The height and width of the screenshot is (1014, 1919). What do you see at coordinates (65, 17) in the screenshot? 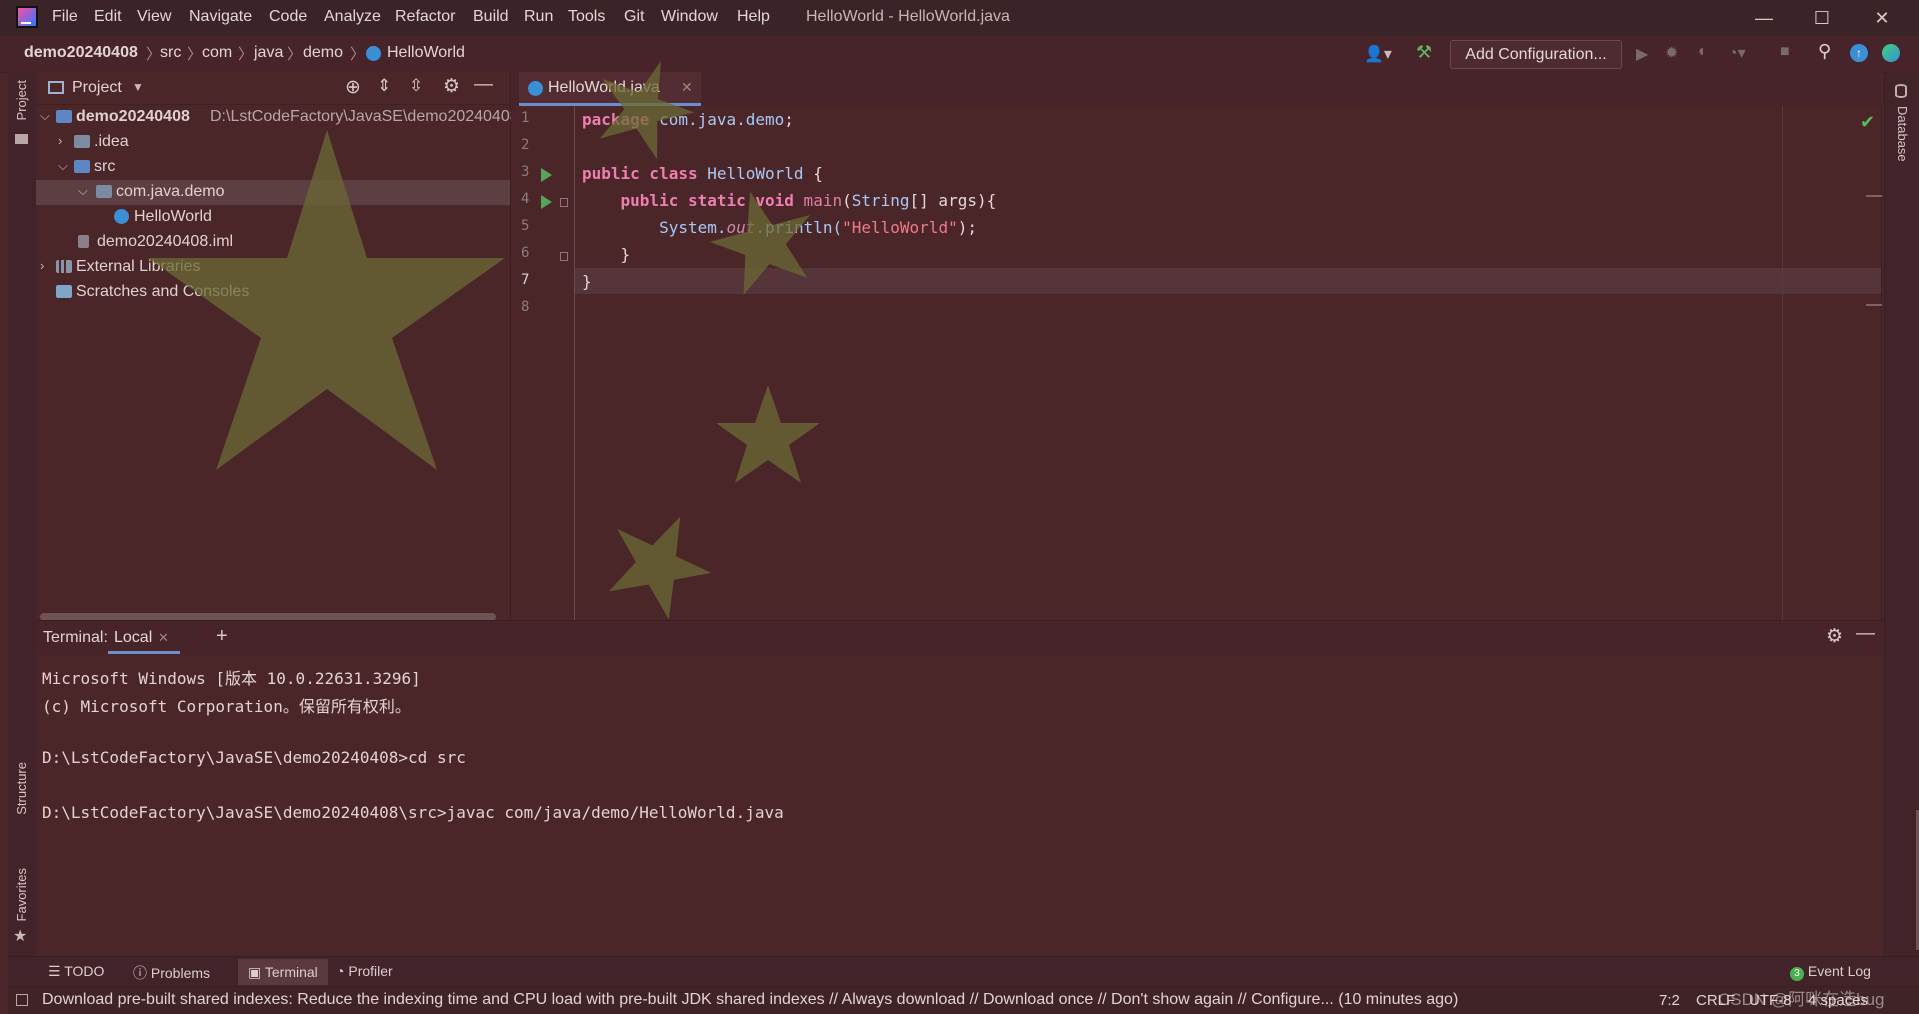
I see `menu-file: File` at bounding box center [65, 17].